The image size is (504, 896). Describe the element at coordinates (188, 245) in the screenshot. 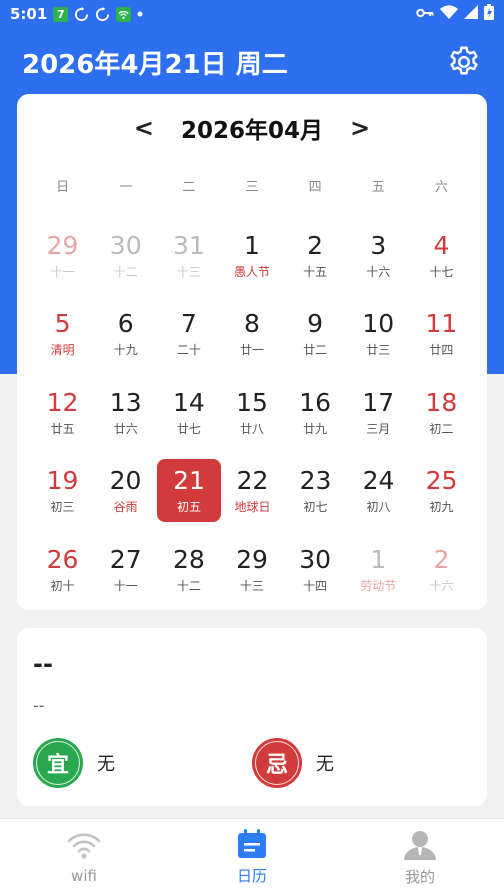

I see `day-number: 31` at that location.